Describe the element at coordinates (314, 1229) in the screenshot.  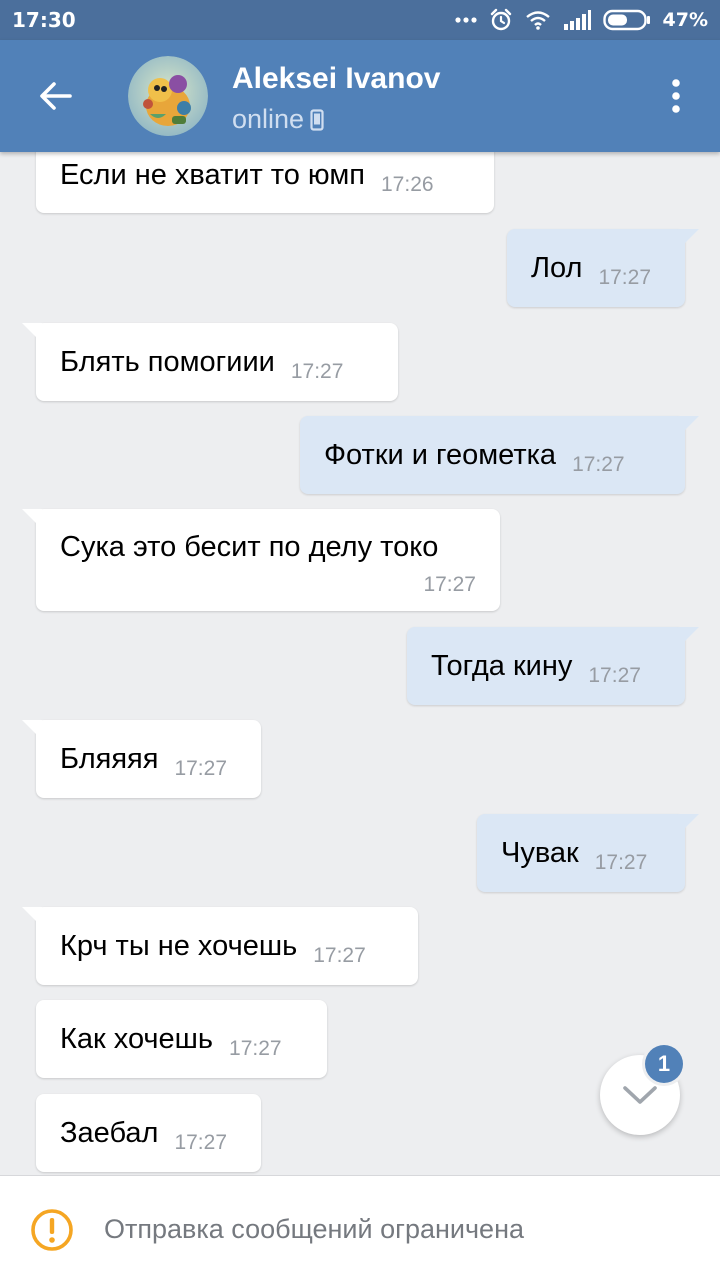
I see `restriction-message: Отправка сообщений ограничена` at that location.